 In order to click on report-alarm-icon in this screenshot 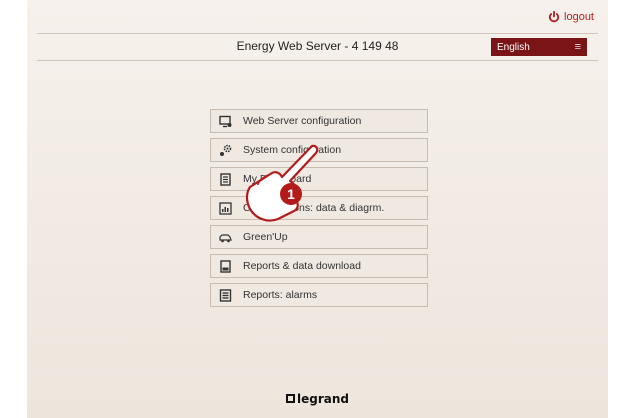, I will do `click(225, 295)`.